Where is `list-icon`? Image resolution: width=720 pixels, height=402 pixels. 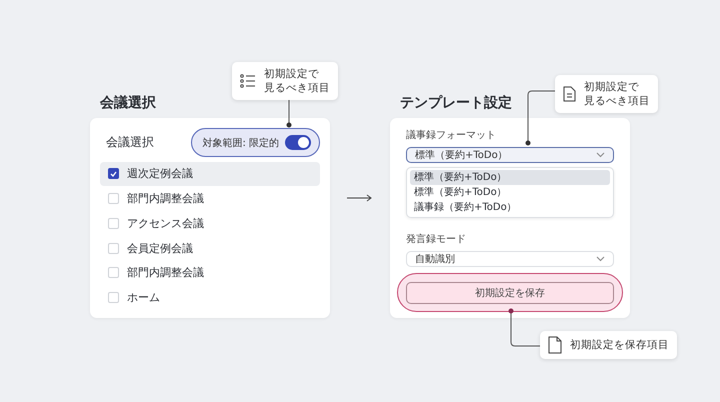 list-icon is located at coordinates (248, 81).